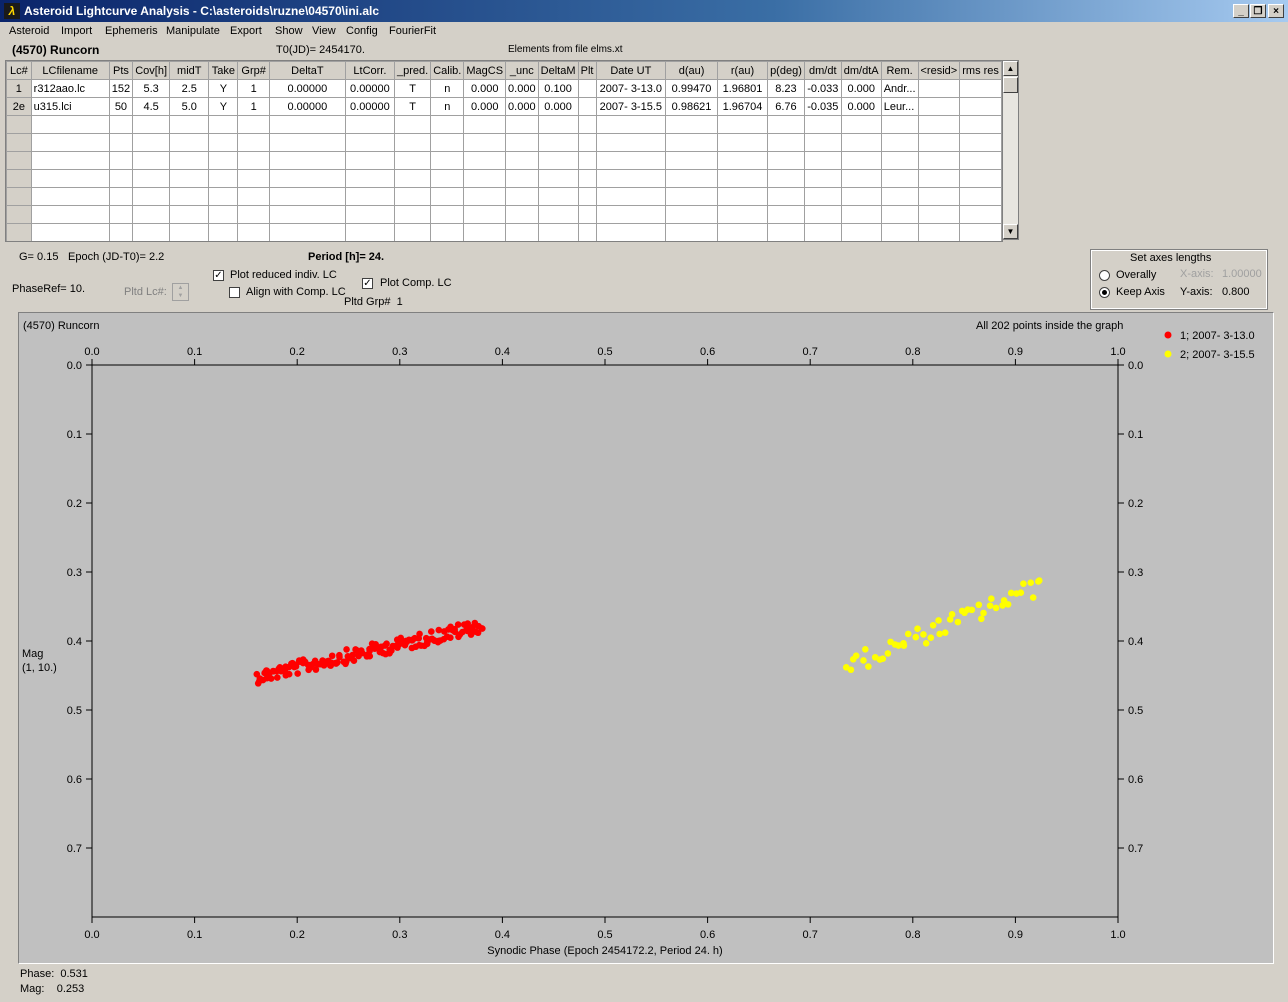  Describe the element at coordinates (412, 31) in the screenshot. I see `menu-fourierfit: FourierFit` at that location.